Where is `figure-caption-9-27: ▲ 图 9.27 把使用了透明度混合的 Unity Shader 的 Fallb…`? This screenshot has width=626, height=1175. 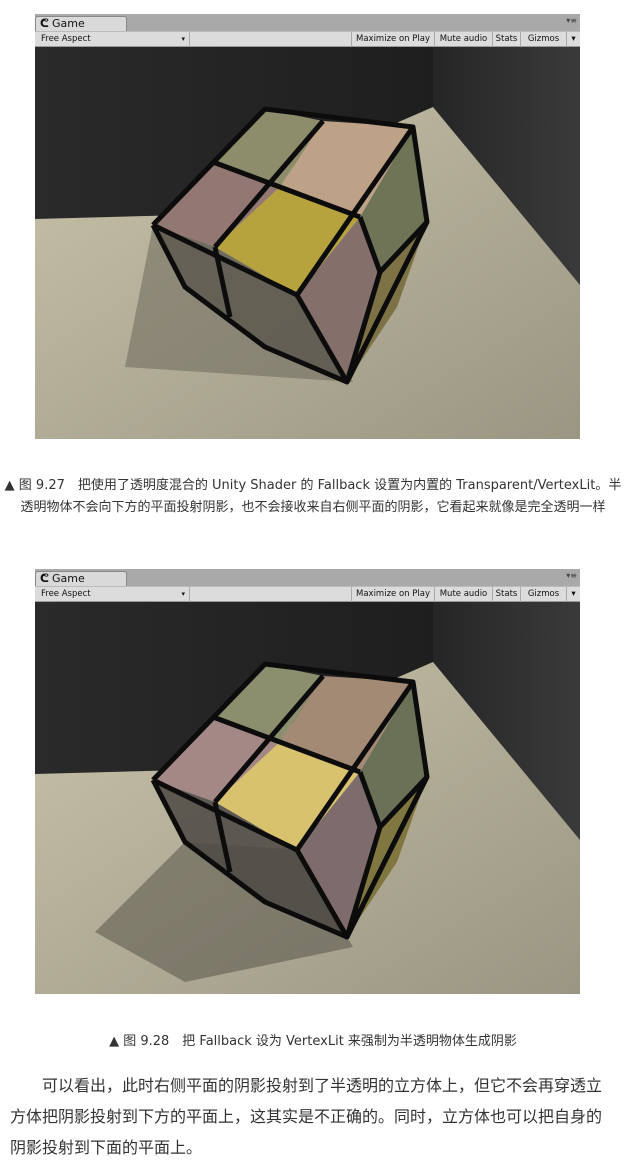 figure-caption-9-27: ▲ 图 9.27 把使用了透明度混合的 Unity Shader 的 Fallb… is located at coordinates (313, 496).